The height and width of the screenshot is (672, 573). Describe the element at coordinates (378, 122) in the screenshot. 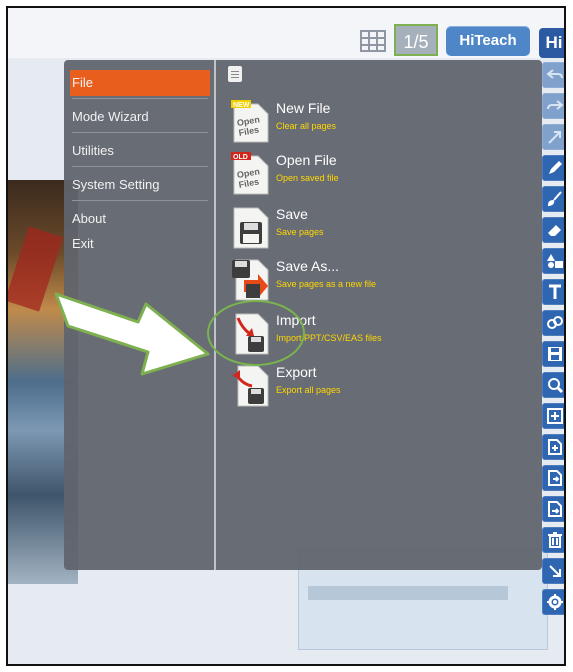

I see `new-file-option: NEW Open Files New File Clear all pages` at that location.